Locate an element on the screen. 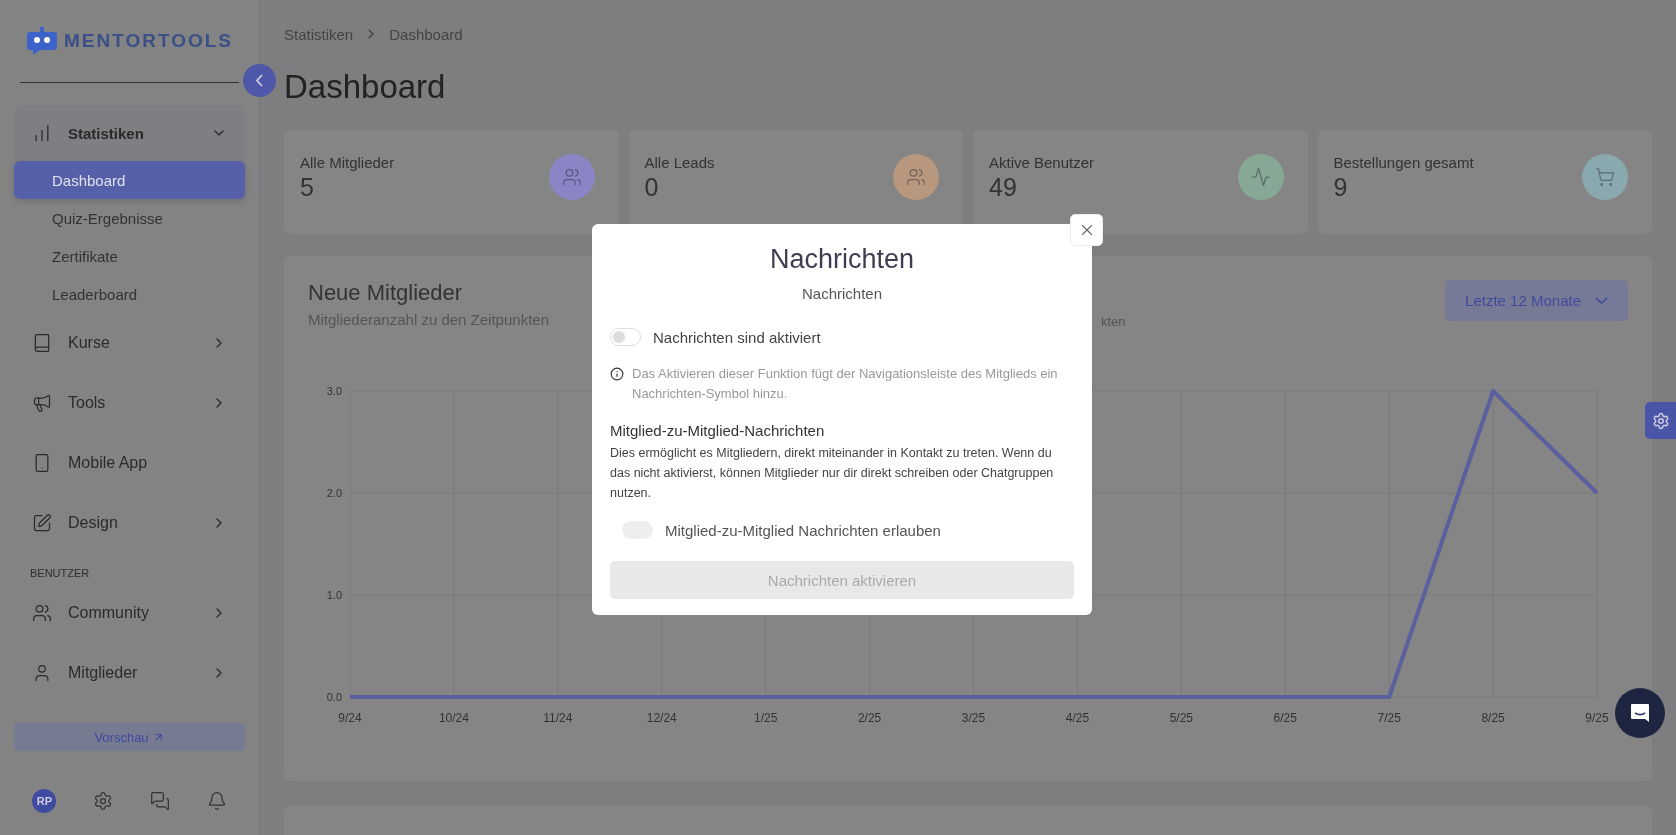 This screenshot has width=1676, height=835. book-icon is located at coordinates (42, 343).